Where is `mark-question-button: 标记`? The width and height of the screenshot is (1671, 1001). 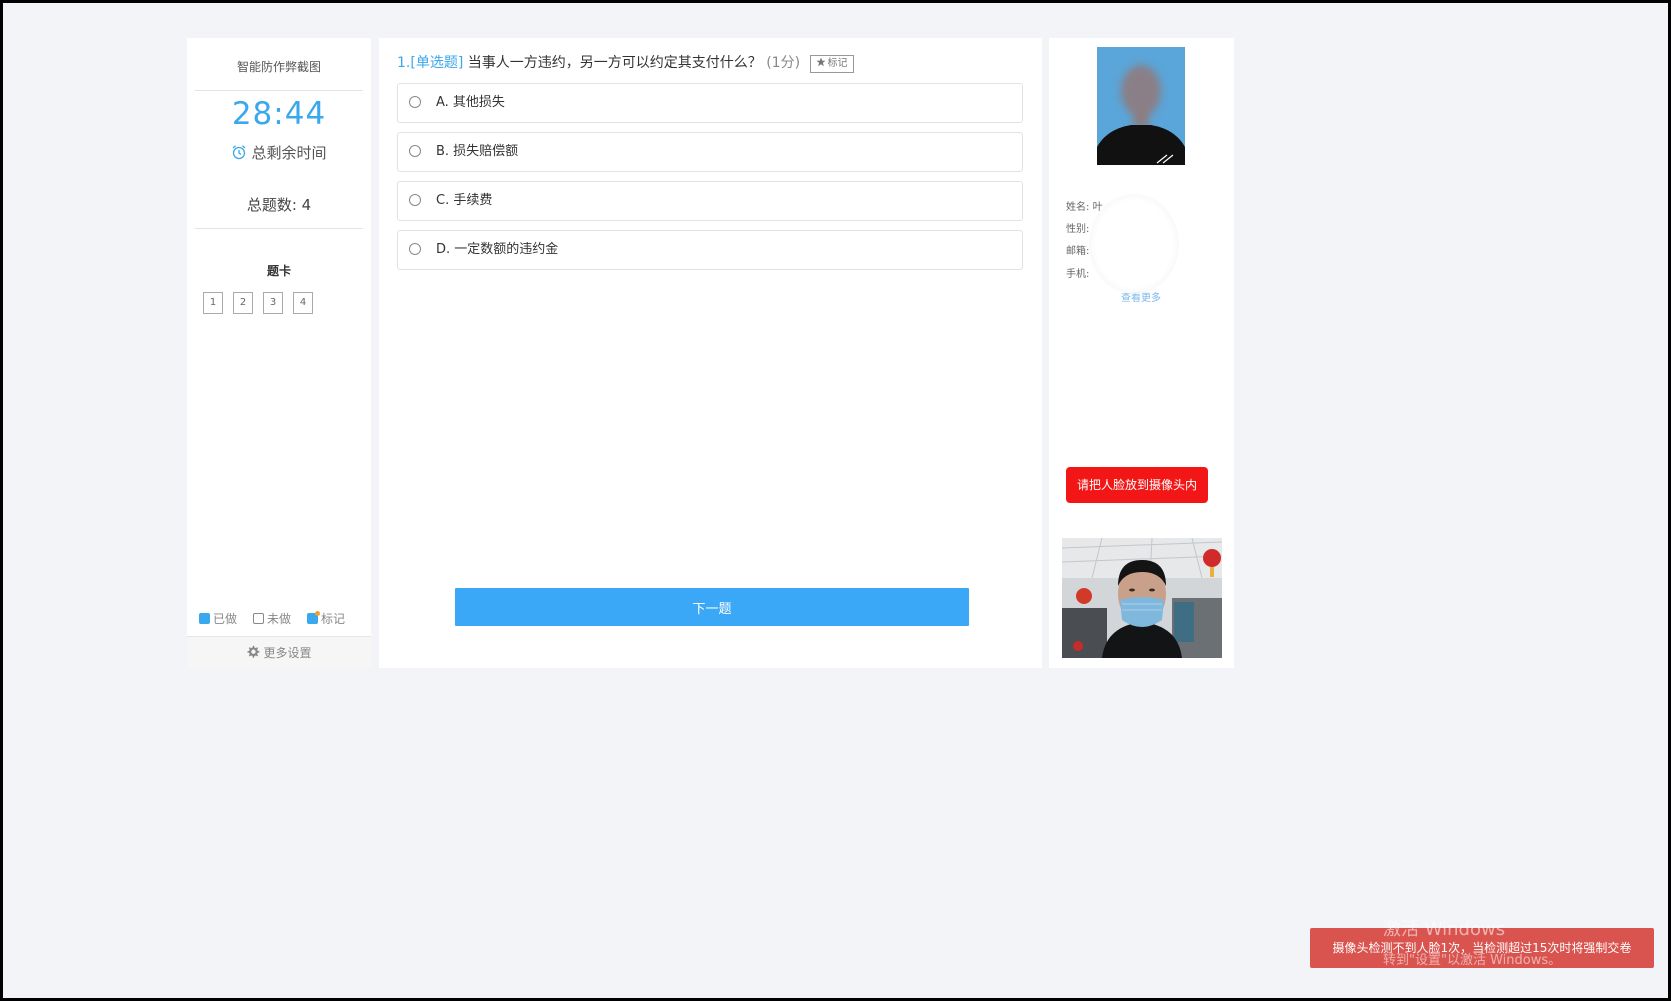 mark-question-button: 标记 is located at coordinates (831, 64).